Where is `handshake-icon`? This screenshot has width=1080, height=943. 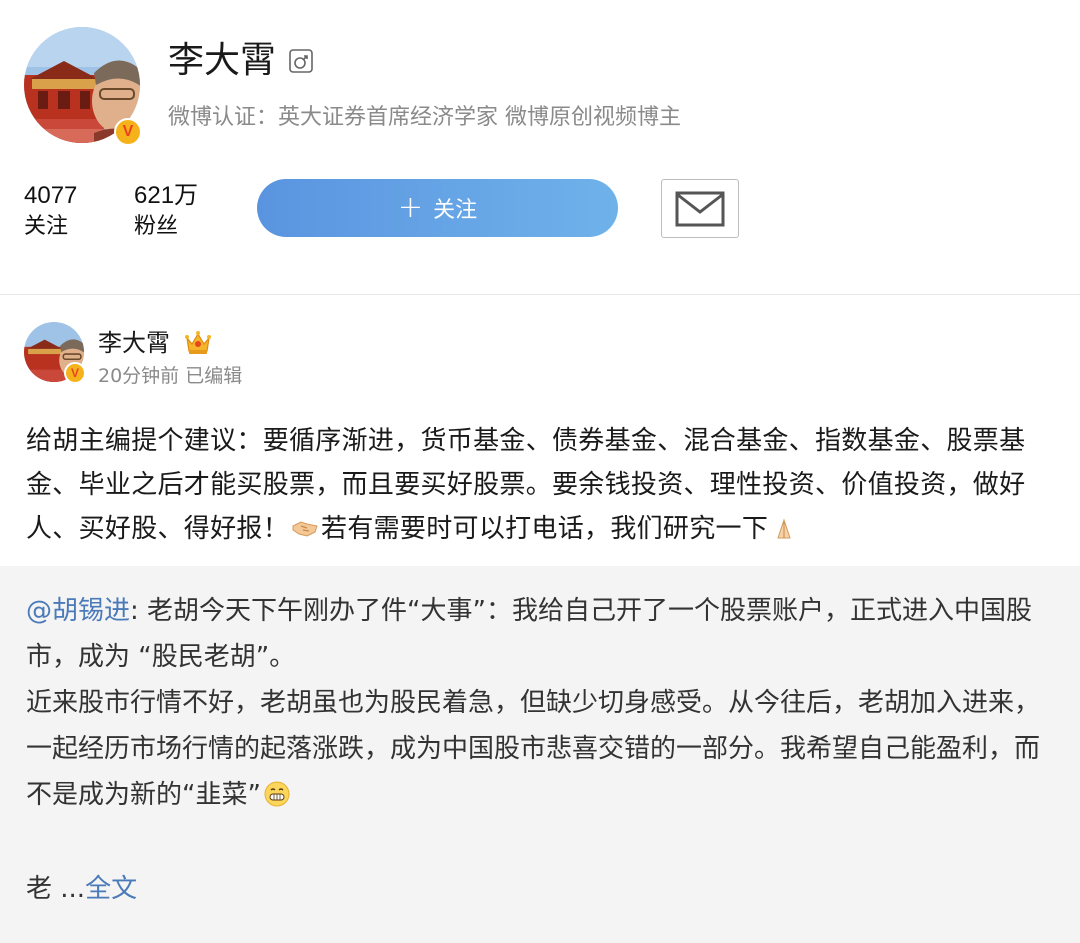
handshake-icon is located at coordinates (305, 529).